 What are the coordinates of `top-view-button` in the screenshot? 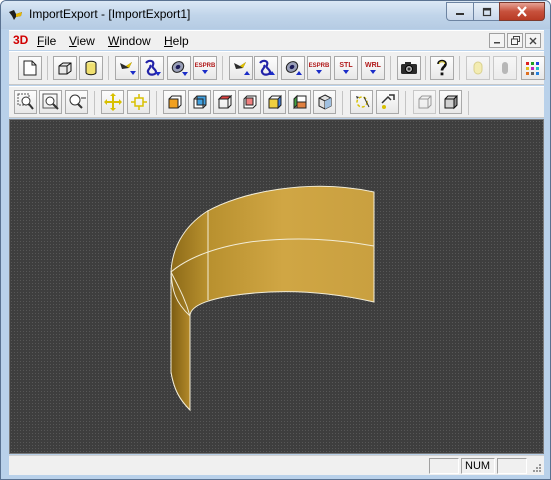 It's located at (224, 102).